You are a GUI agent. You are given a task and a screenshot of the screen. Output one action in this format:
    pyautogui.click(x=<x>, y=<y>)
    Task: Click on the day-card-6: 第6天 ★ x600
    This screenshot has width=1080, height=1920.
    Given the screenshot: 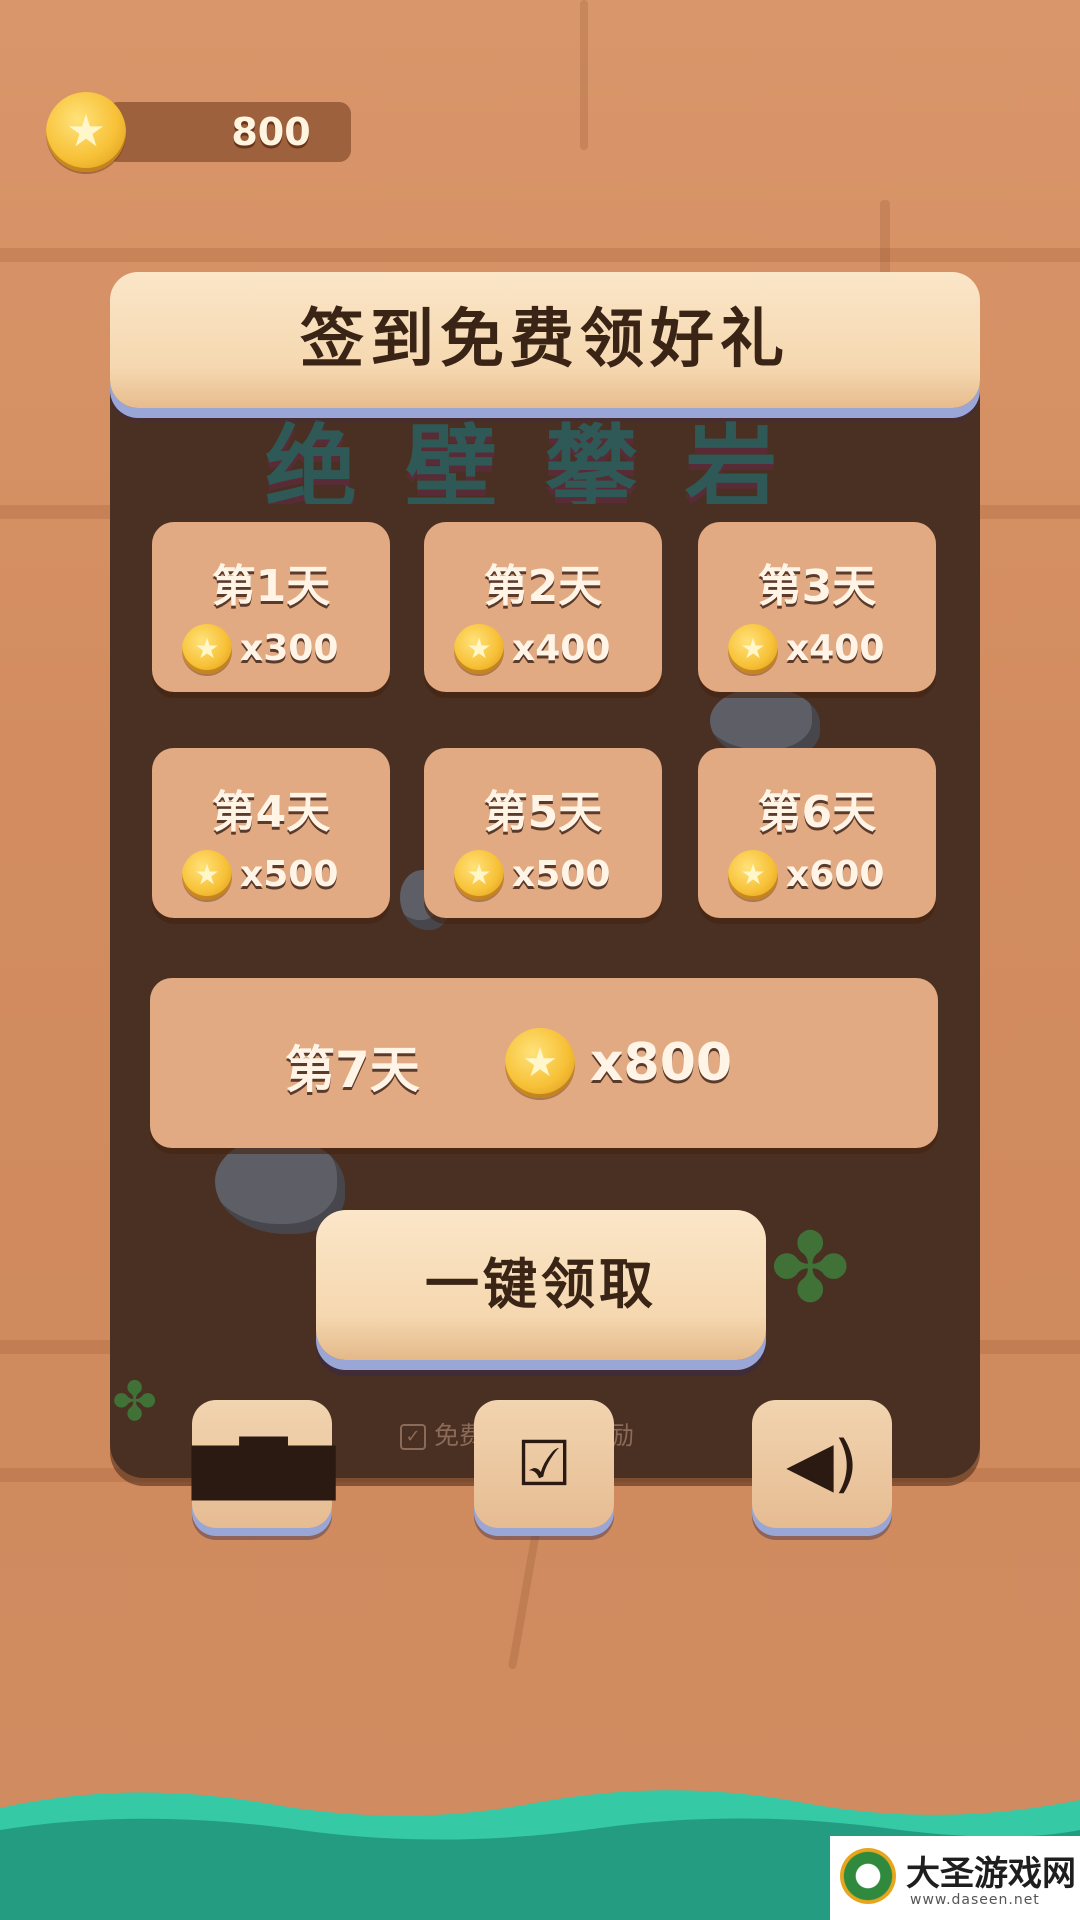 What is the action you would take?
    pyautogui.click(x=817, y=833)
    